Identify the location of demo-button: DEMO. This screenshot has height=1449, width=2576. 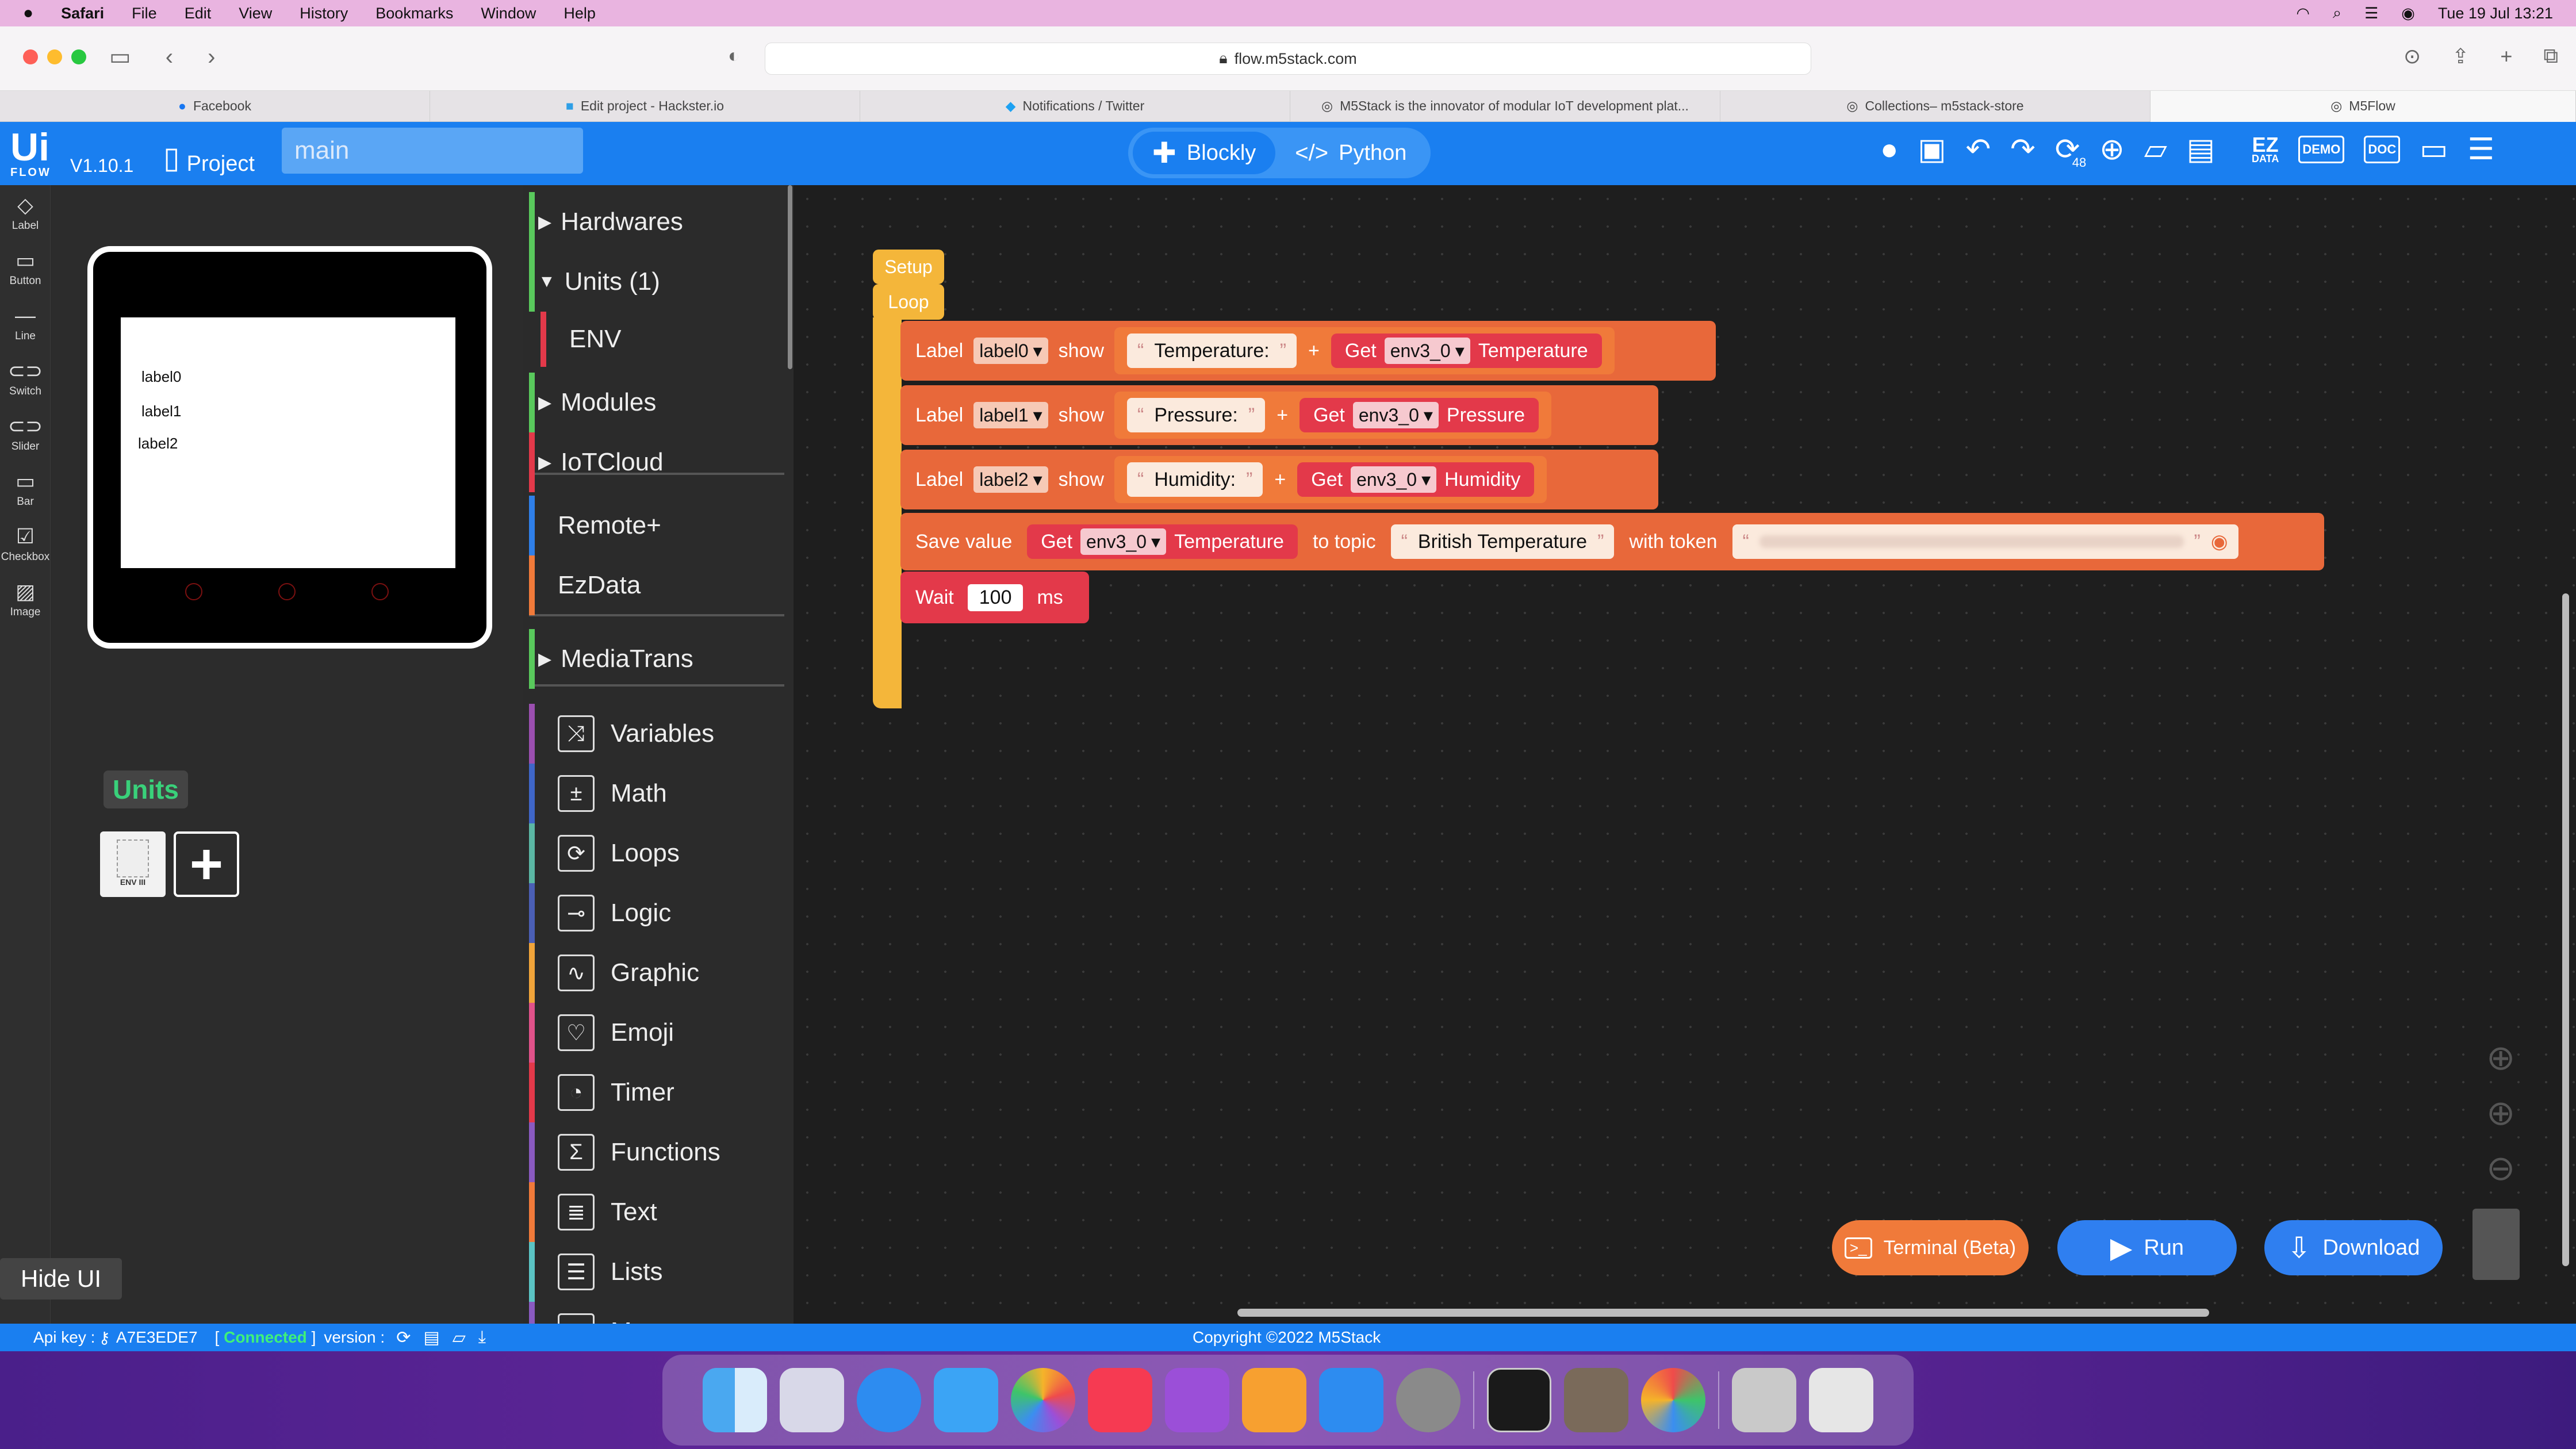
(2321, 149).